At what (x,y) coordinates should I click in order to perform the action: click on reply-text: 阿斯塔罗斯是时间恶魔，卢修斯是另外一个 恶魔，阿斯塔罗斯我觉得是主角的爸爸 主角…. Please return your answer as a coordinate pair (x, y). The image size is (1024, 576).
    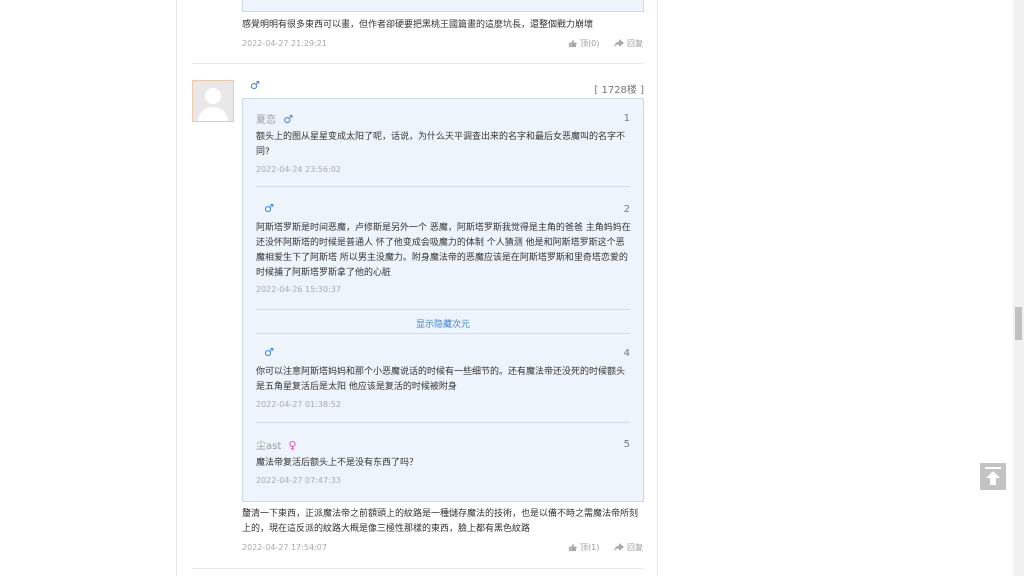
    Looking at the image, I should click on (443, 250).